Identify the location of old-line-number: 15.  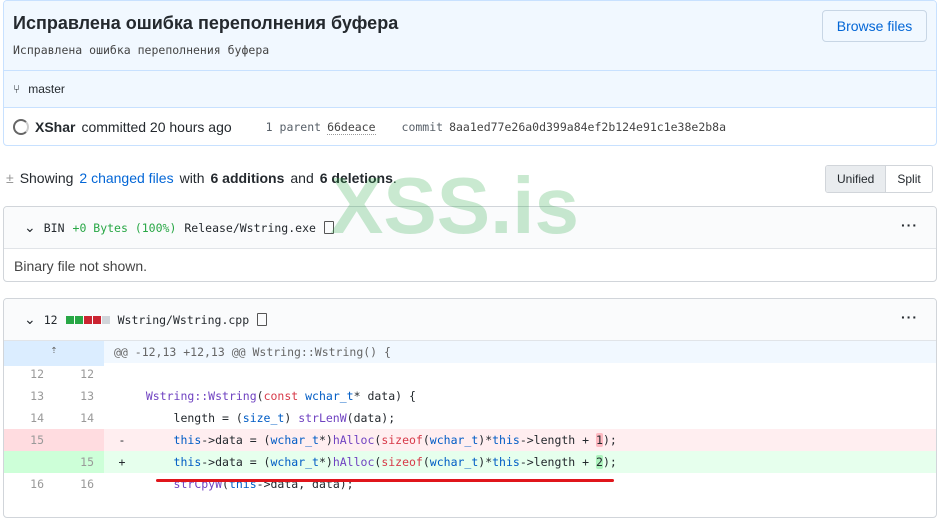
(29, 440).